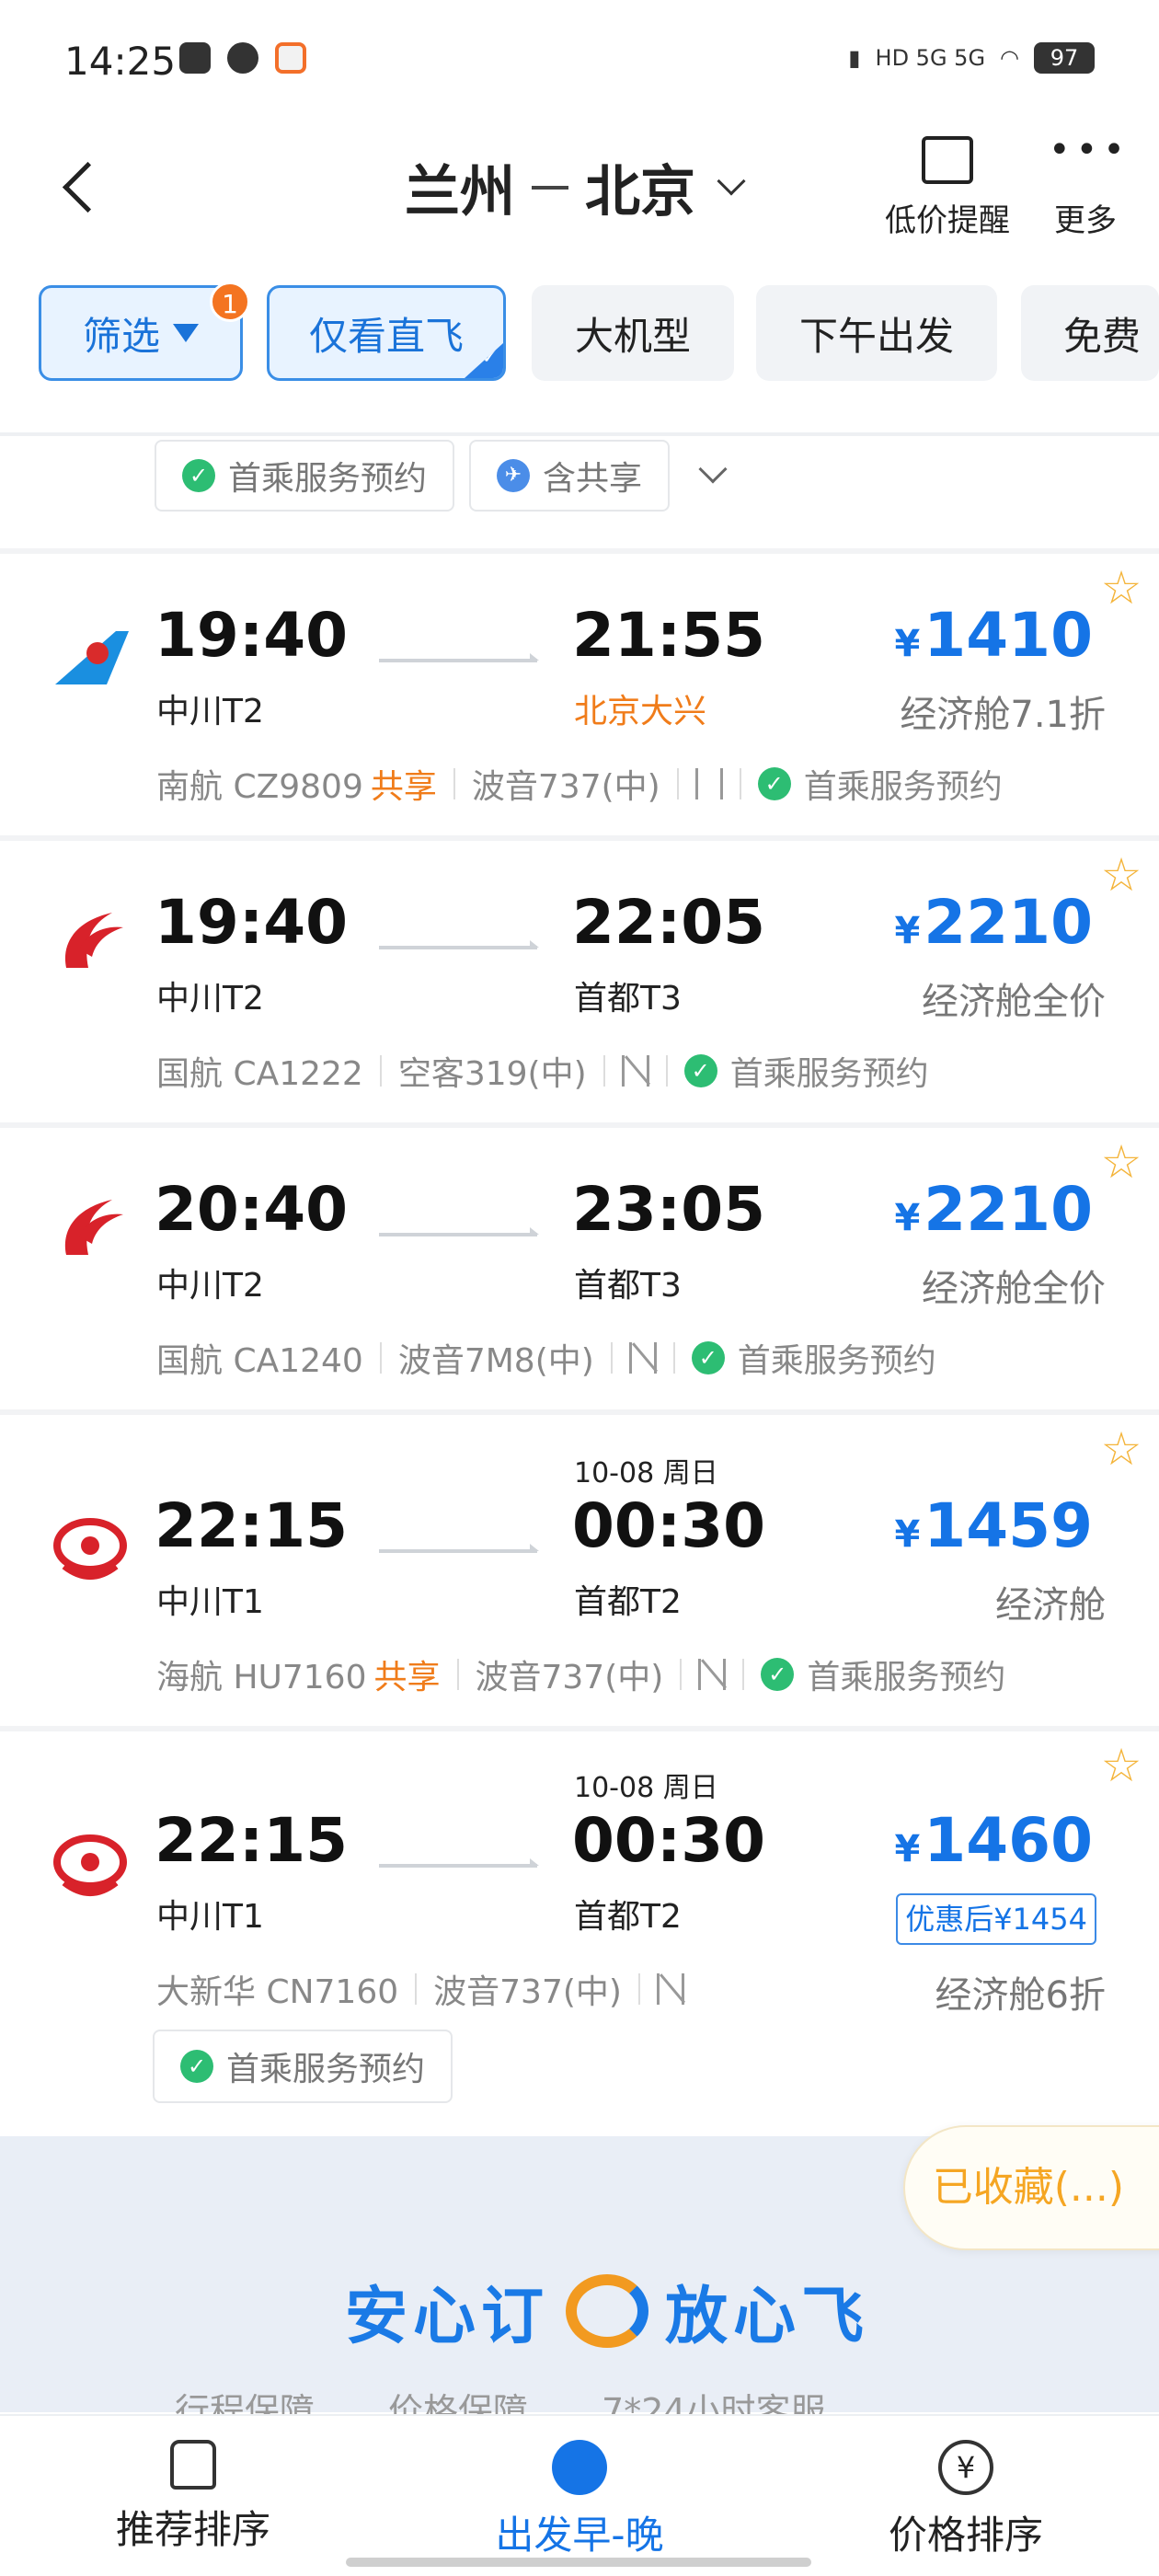 The image size is (1159, 2576). I want to click on afternoon-chip: 下午出发, so click(876, 333).